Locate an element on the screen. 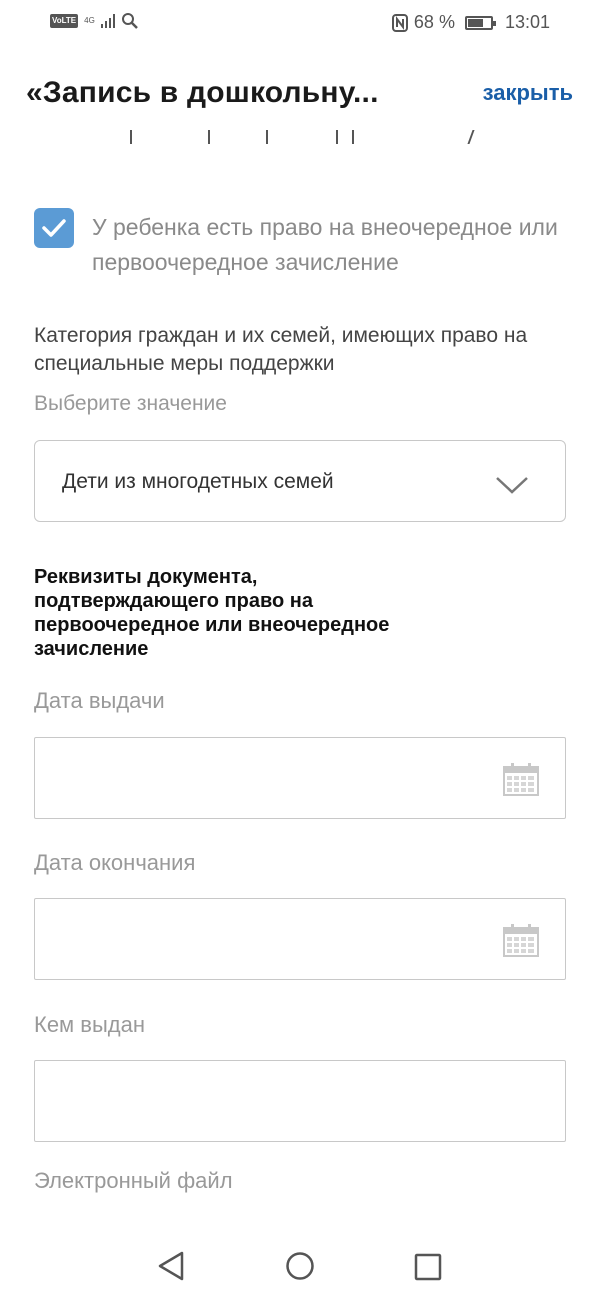 This screenshot has height=1299, width=600. clipped-glyphs is located at coordinates (300, 137).